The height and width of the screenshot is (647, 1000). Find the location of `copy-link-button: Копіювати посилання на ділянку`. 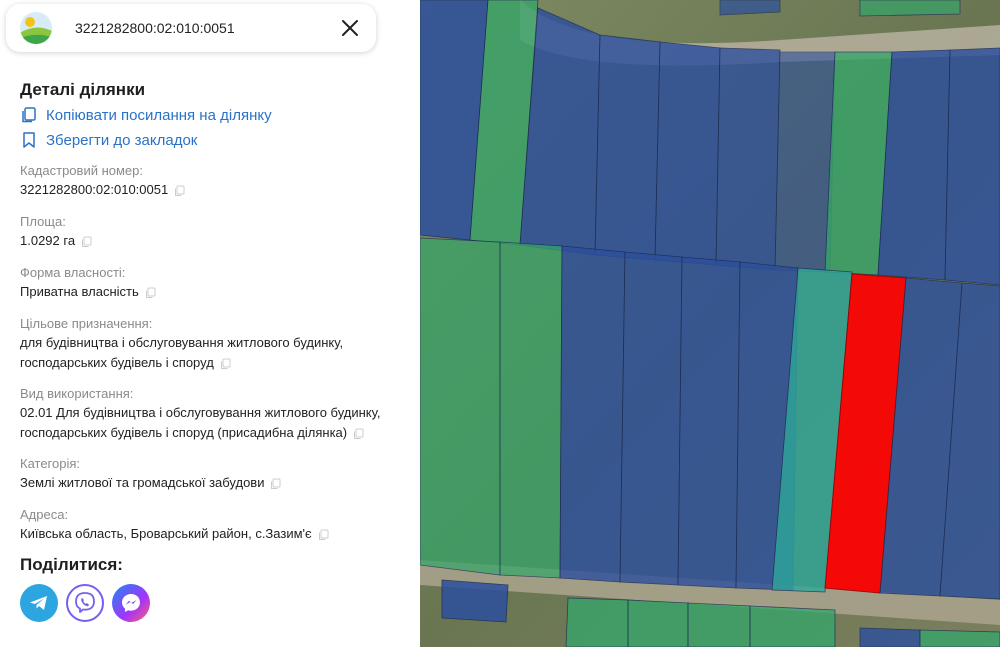

copy-link-button: Копіювати посилання на ділянку is located at coordinates (215, 115).